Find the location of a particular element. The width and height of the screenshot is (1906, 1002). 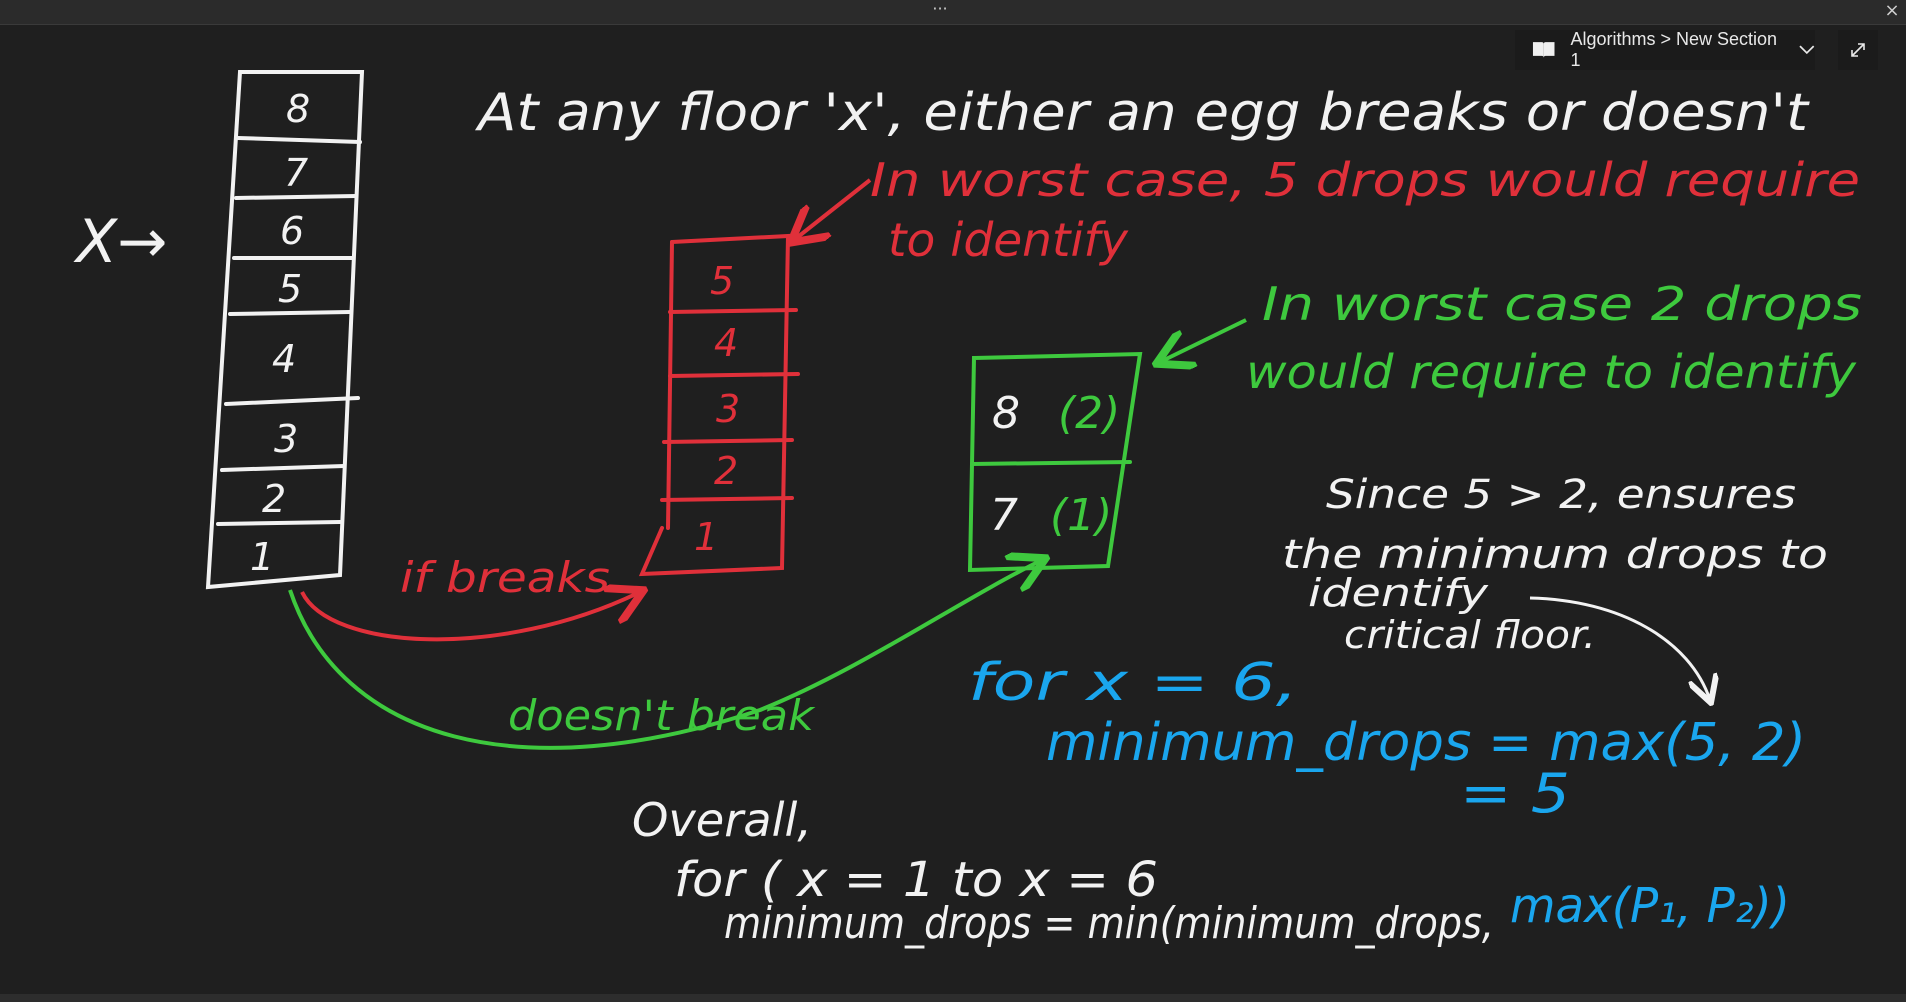

floor-label: 6 is located at coordinates (292, 231).